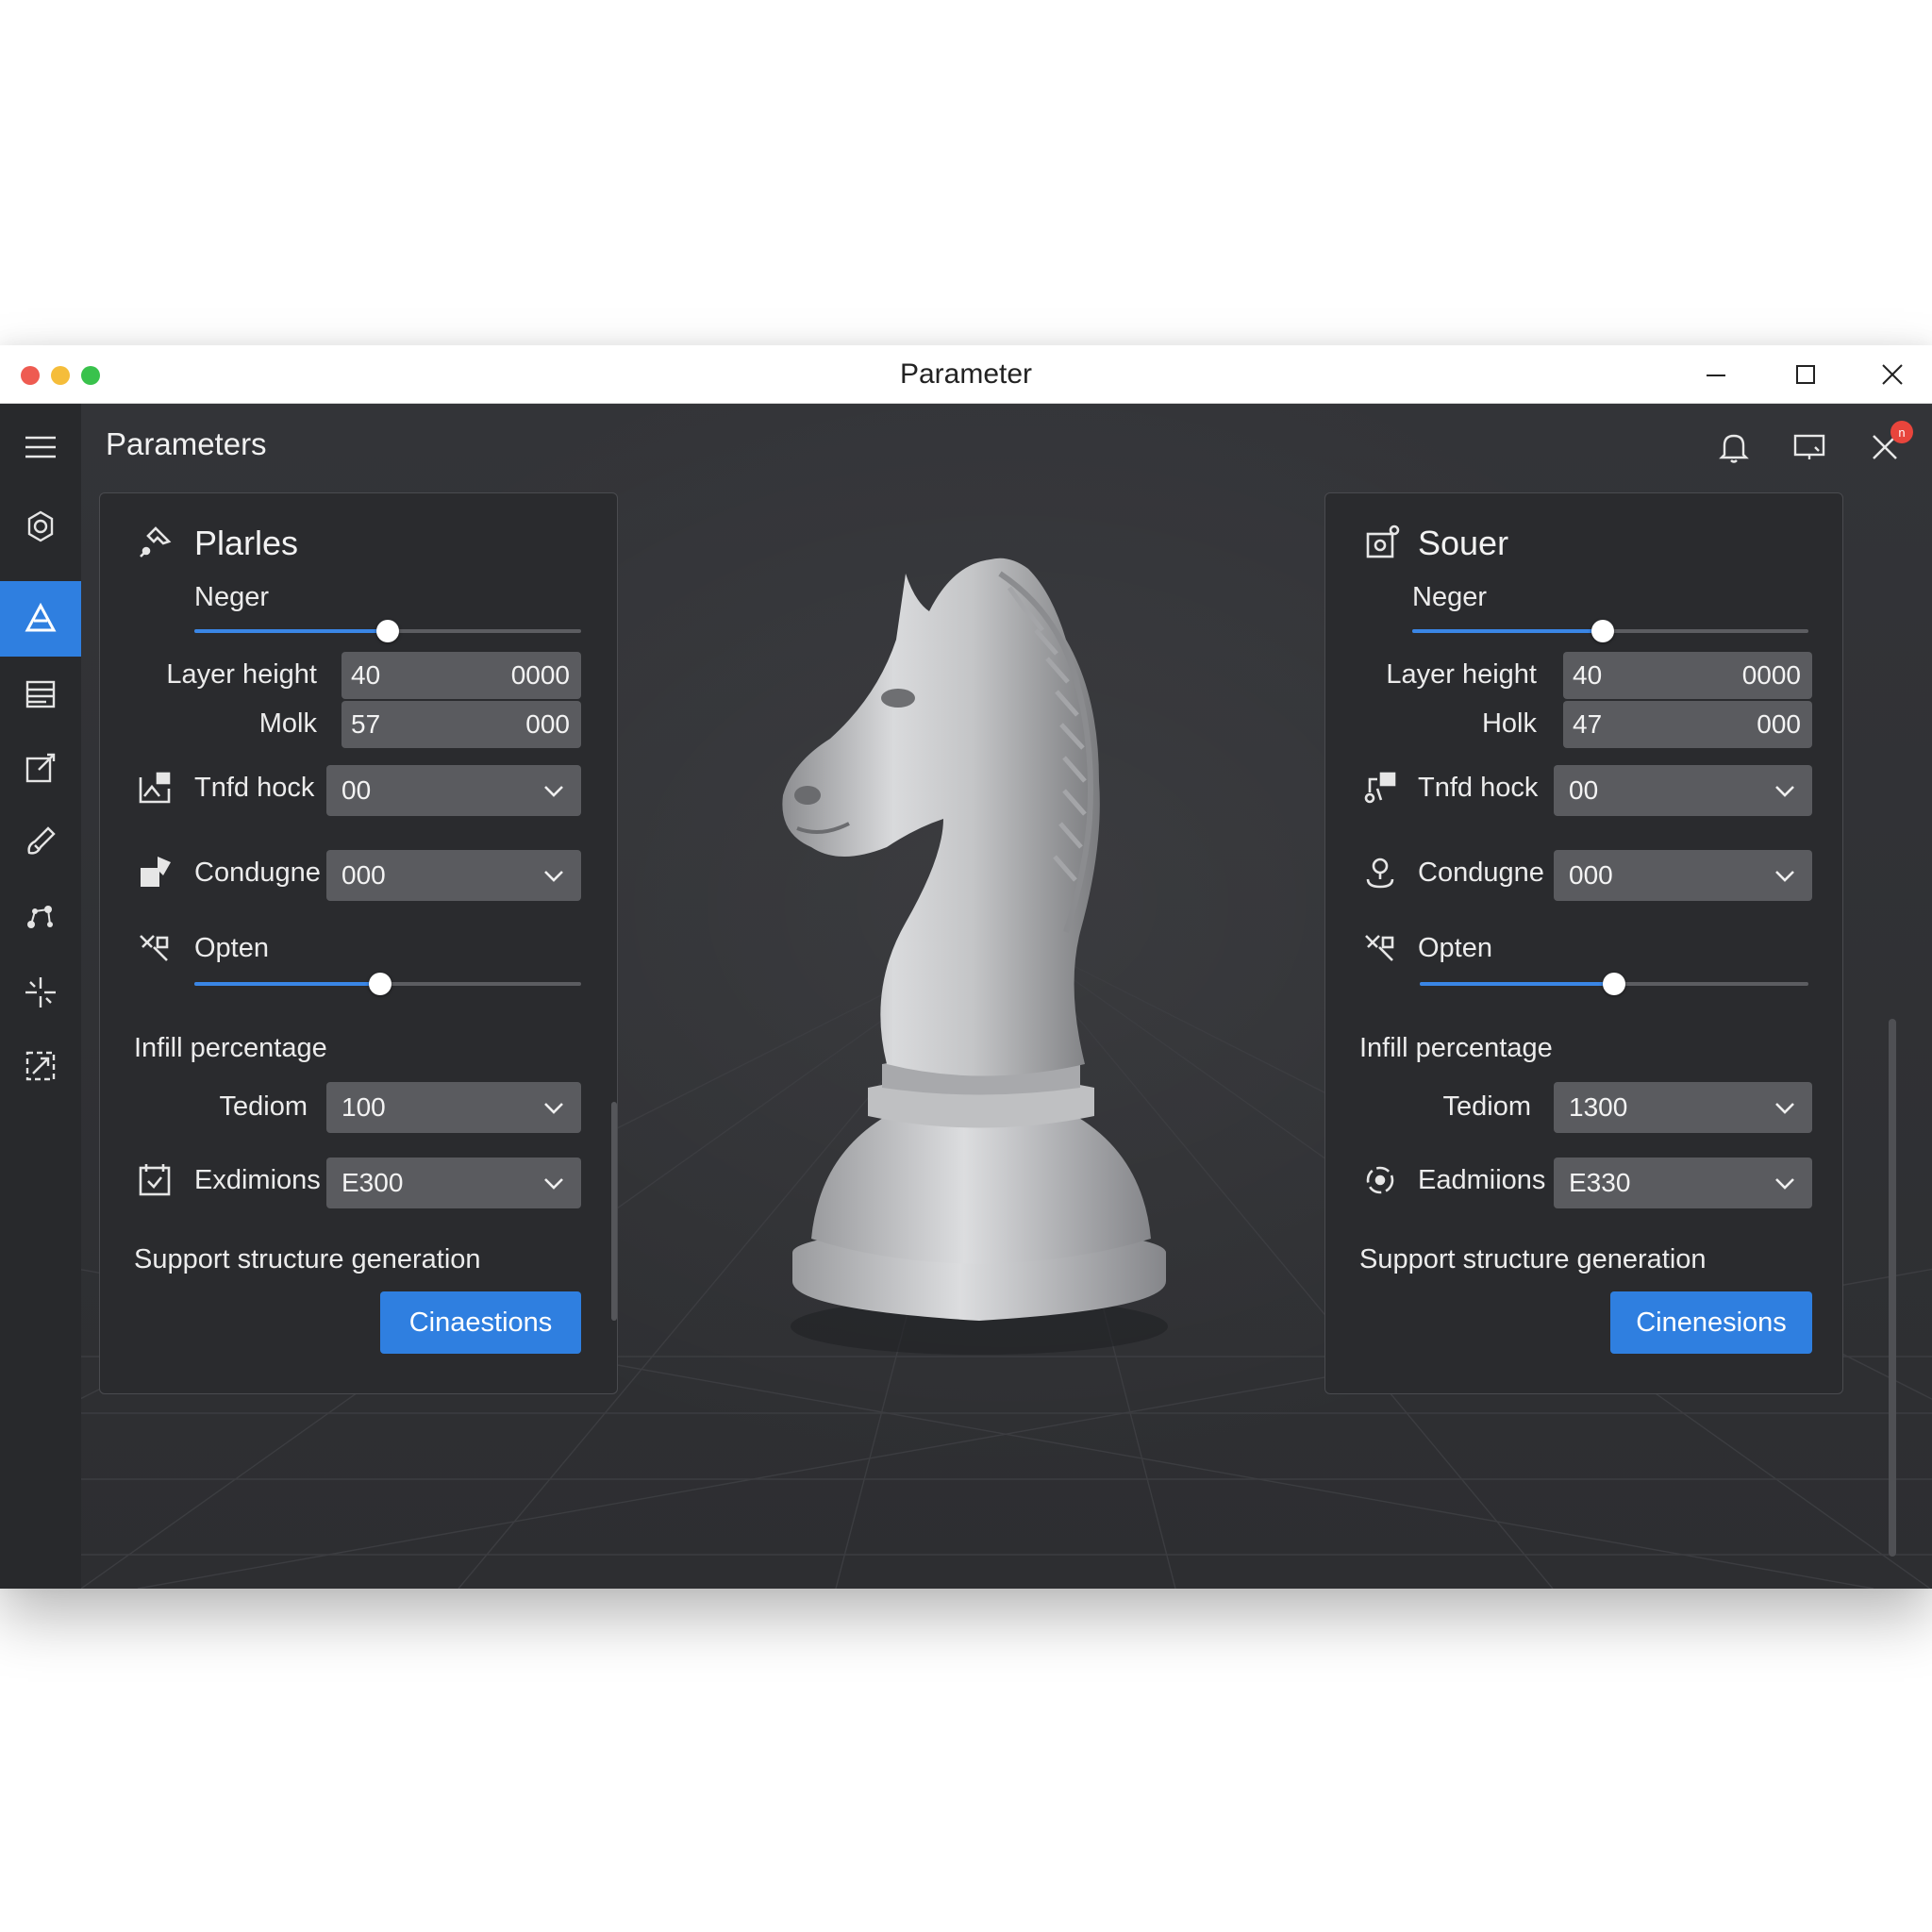  Describe the element at coordinates (40, 768) in the screenshot. I see `sidebar-item-edit` at that location.